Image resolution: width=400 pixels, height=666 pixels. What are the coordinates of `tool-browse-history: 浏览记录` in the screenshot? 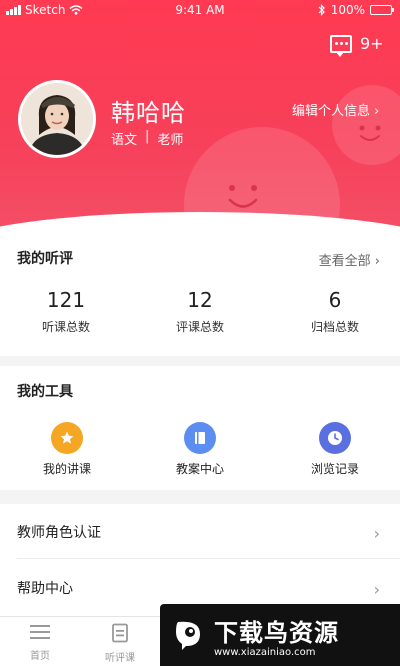 It's located at (335, 449).